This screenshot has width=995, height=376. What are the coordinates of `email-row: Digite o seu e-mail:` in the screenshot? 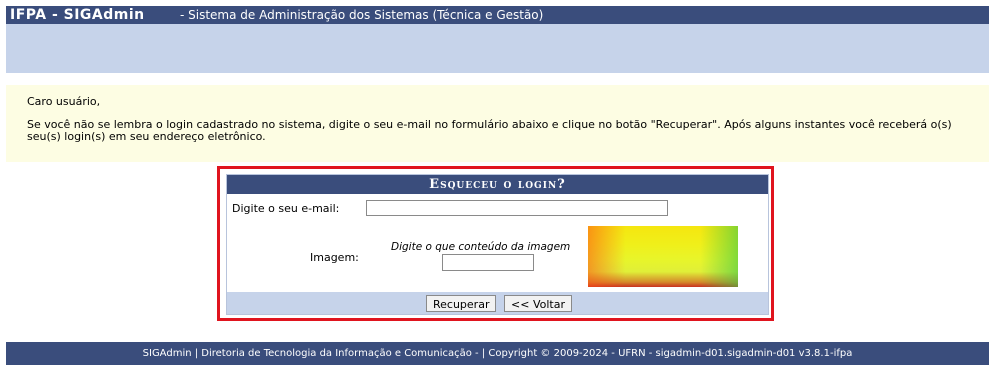 It's located at (497, 207).